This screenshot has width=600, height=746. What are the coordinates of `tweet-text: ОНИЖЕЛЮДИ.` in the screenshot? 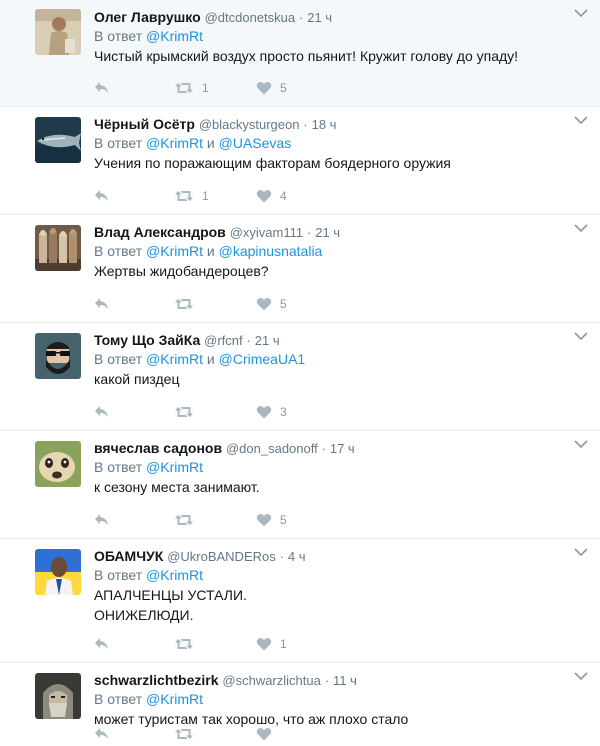 It's located at (144, 615).